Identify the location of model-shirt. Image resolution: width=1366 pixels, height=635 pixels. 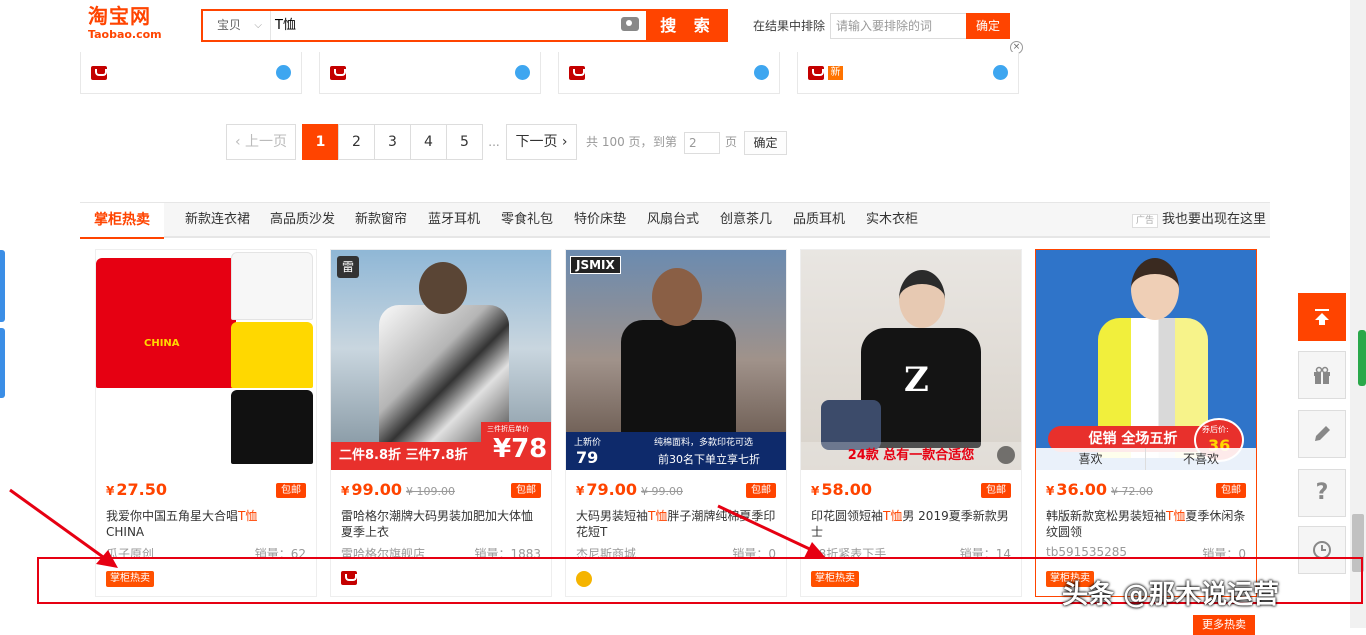
(678, 380).